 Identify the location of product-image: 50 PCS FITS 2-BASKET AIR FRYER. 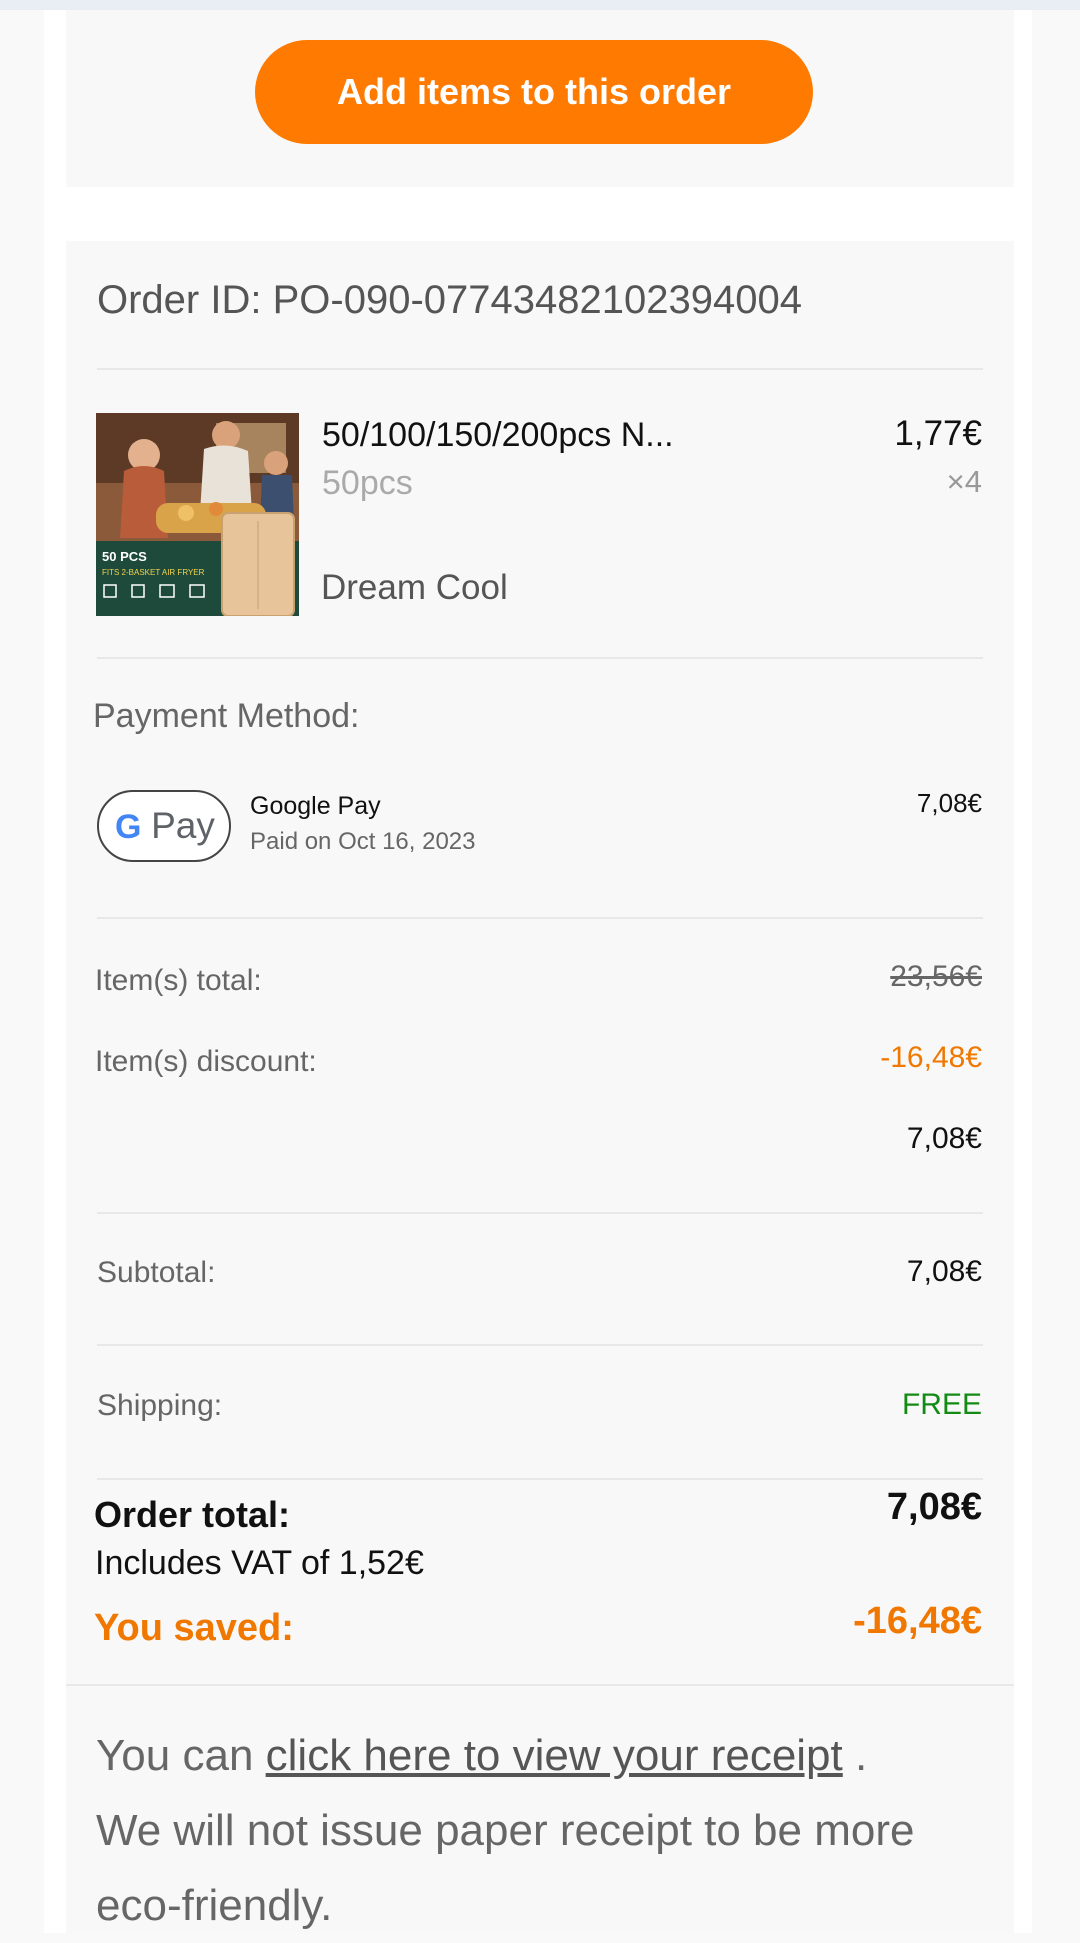
(197, 514).